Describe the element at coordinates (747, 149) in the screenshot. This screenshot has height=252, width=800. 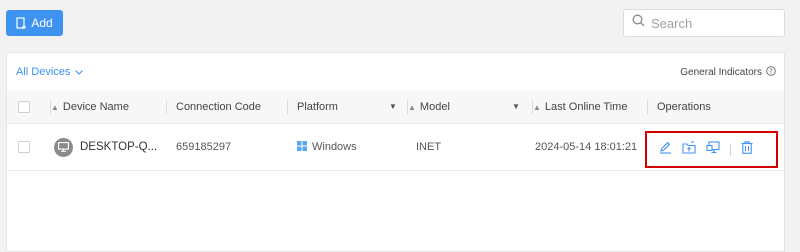
I see `delete-icon` at that location.